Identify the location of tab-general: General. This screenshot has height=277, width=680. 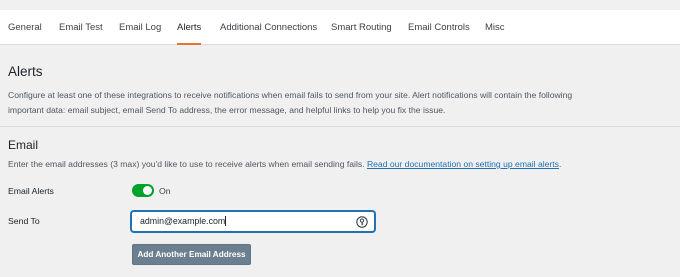
(25, 27).